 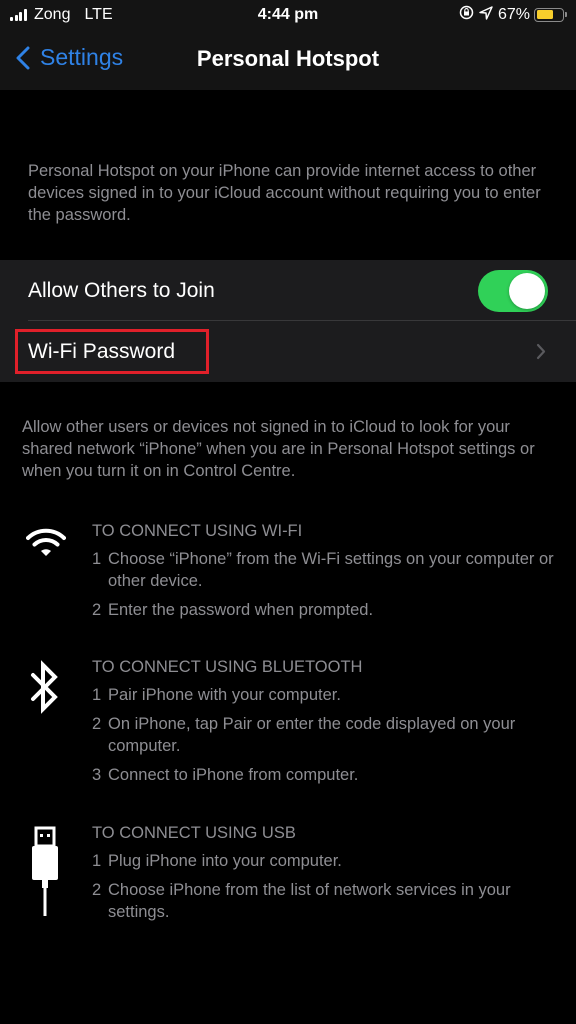 What do you see at coordinates (97, 775) in the screenshot?
I see `step-number: 3` at bounding box center [97, 775].